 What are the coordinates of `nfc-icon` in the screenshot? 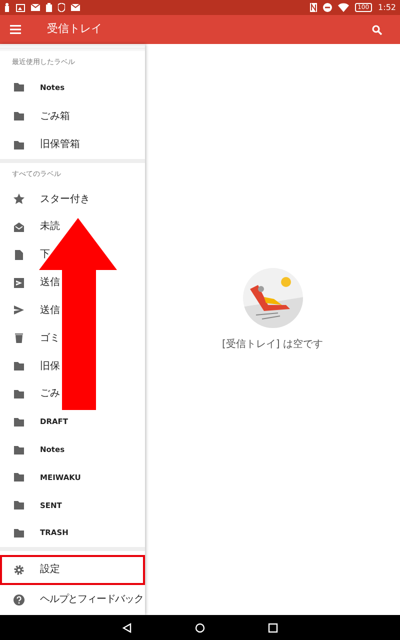 It's located at (313, 7).